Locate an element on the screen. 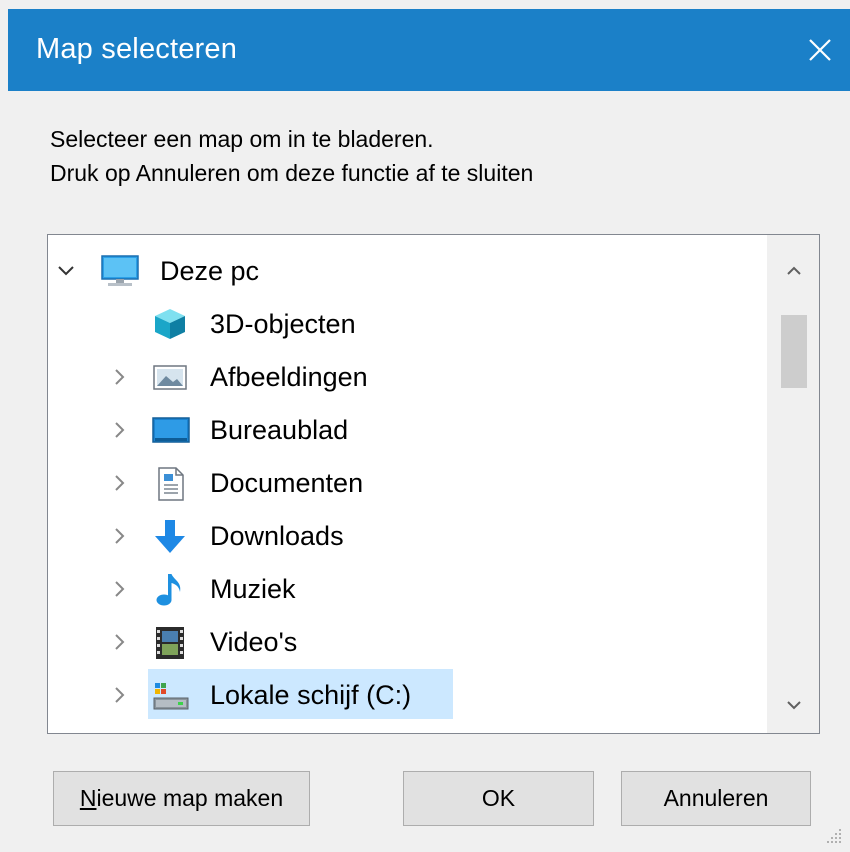 Image resolution: width=850 pixels, height=852 pixels. tree-item-label: Video's is located at coordinates (254, 642).